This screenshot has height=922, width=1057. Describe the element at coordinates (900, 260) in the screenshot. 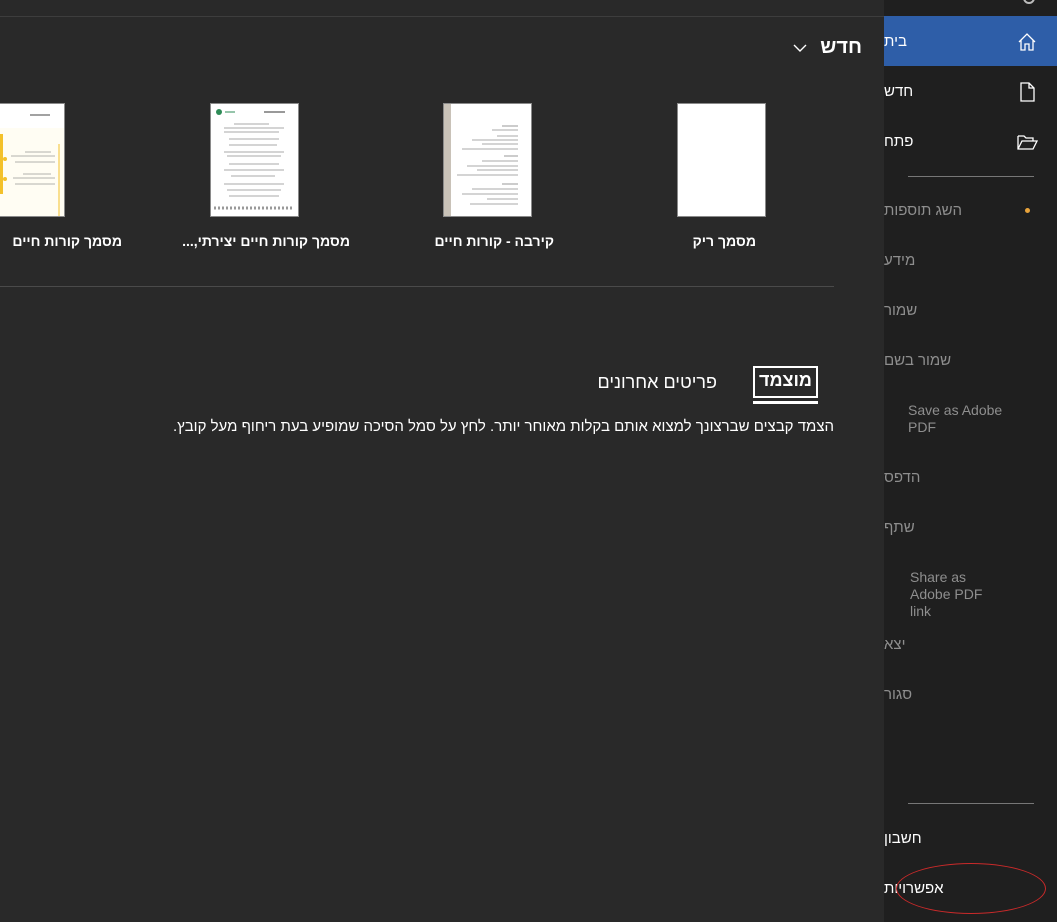

I see `nav-item-info-label: מידע` at that location.